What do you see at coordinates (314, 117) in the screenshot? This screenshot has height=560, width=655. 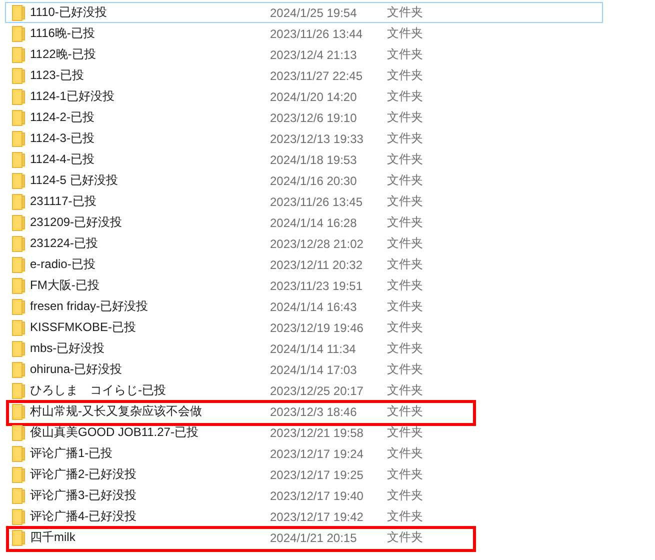 I see `modified-date: 2023/12/6 19:10` at bounding box center [314, 117].